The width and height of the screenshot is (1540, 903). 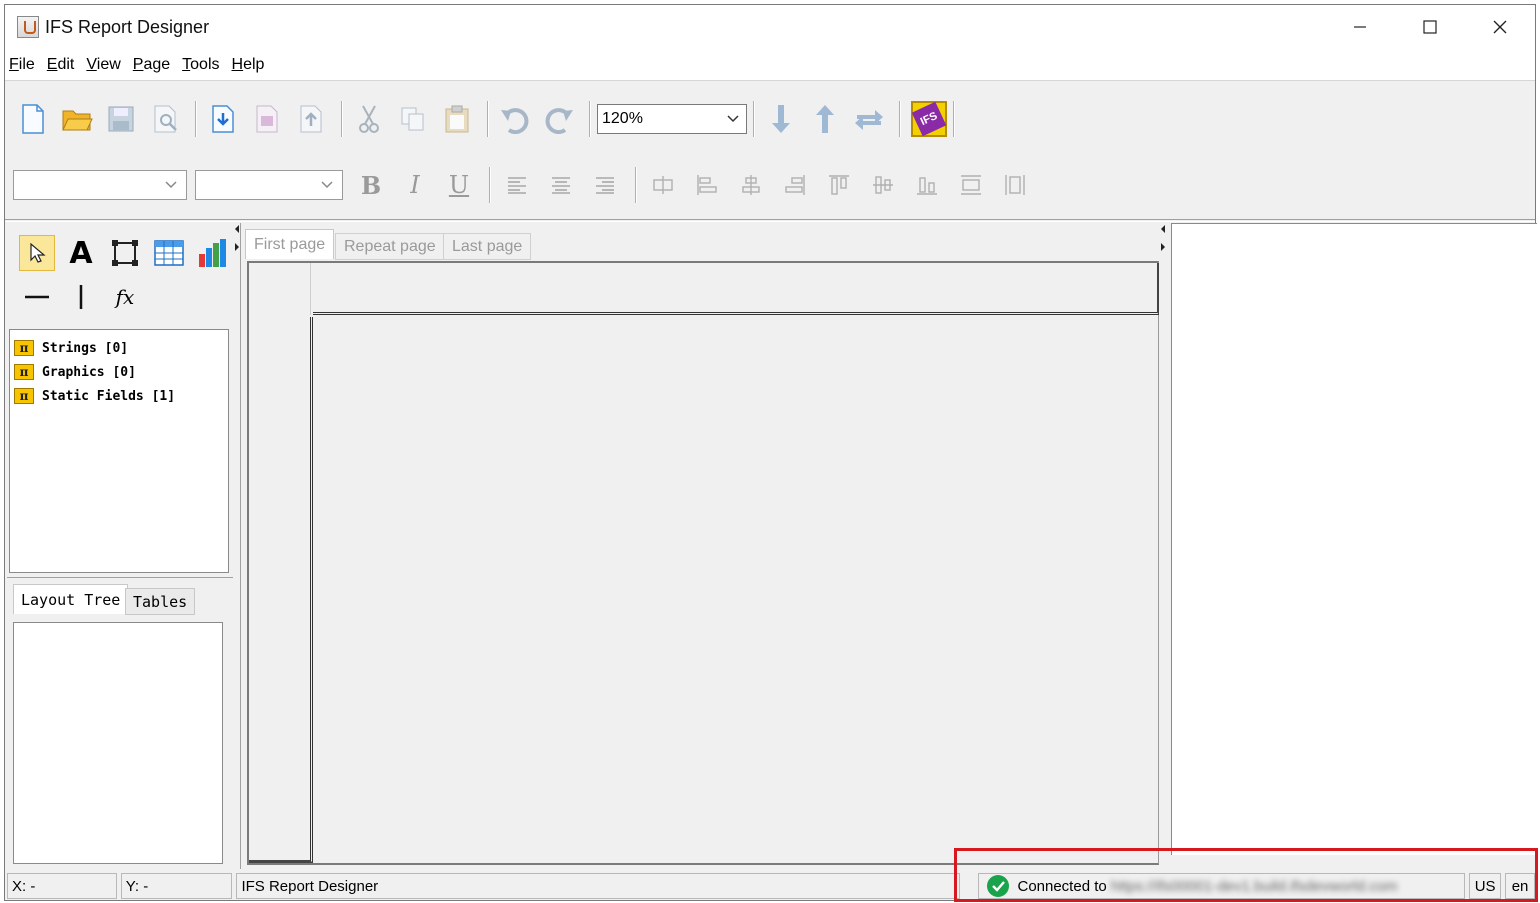 I want to click on ifs-logo-icon: IFS, so click(x=929, y=119).